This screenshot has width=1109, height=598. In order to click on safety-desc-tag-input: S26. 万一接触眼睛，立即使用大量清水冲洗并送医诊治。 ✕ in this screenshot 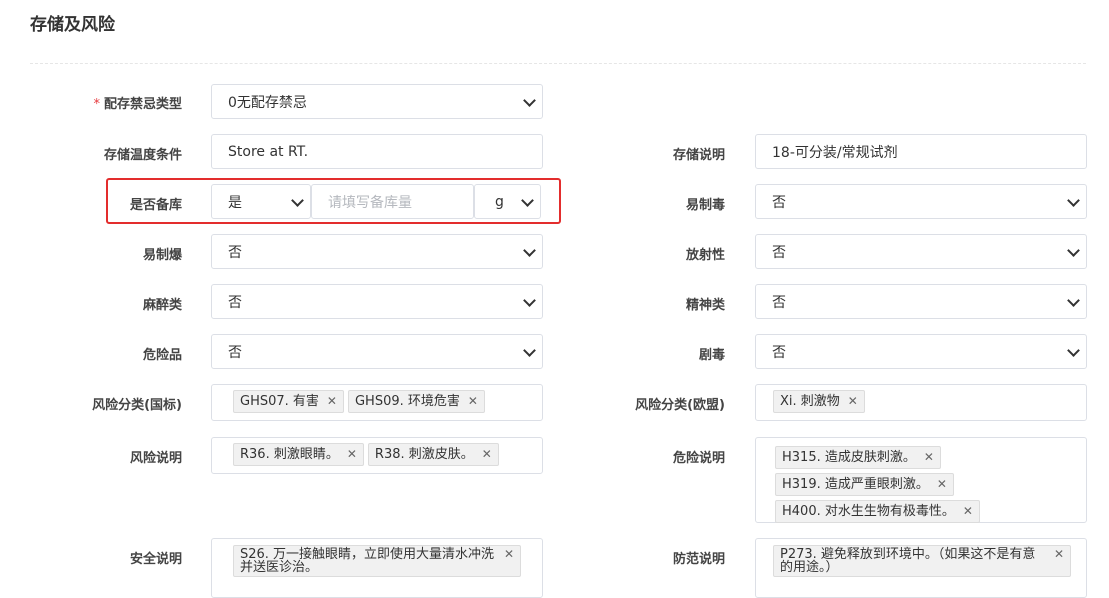, I will do `click(377, 568)`.